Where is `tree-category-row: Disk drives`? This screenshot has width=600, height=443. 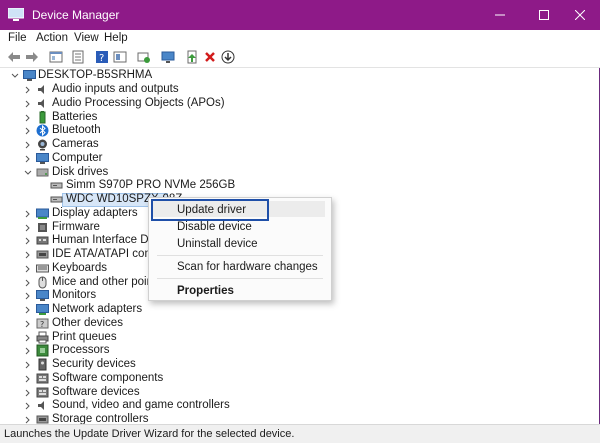
tree-category-row: Disk drives is located at coordinates (300, 173).